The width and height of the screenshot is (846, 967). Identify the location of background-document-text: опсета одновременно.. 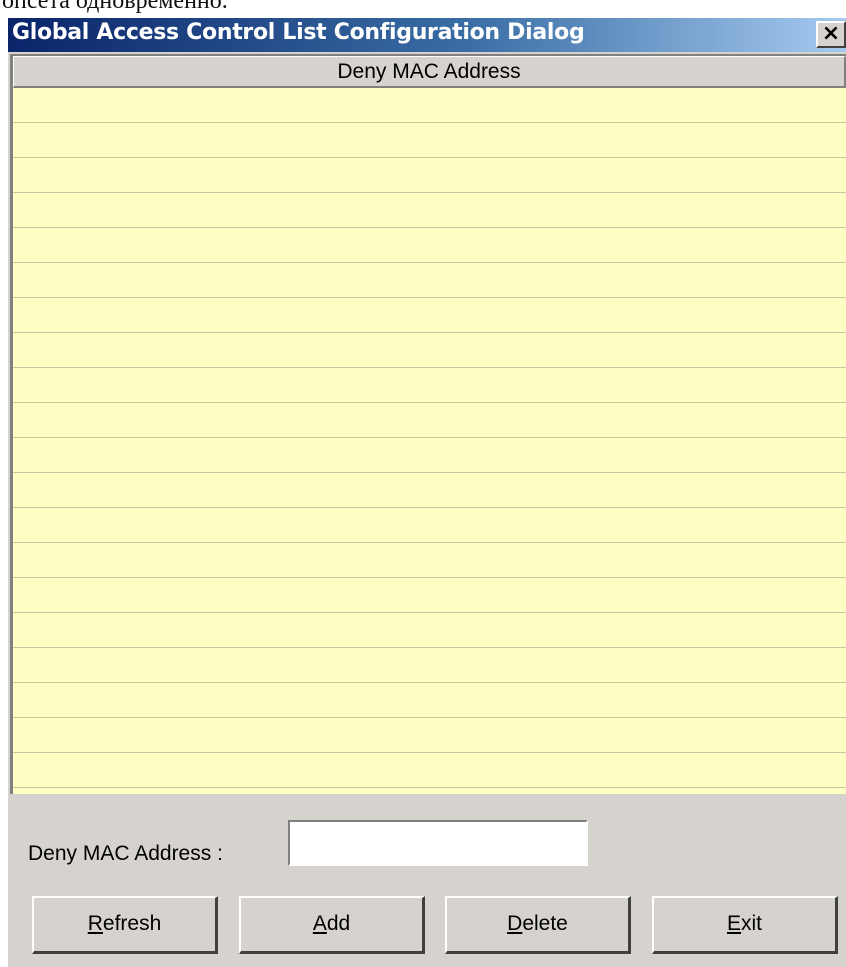
(423, 9).